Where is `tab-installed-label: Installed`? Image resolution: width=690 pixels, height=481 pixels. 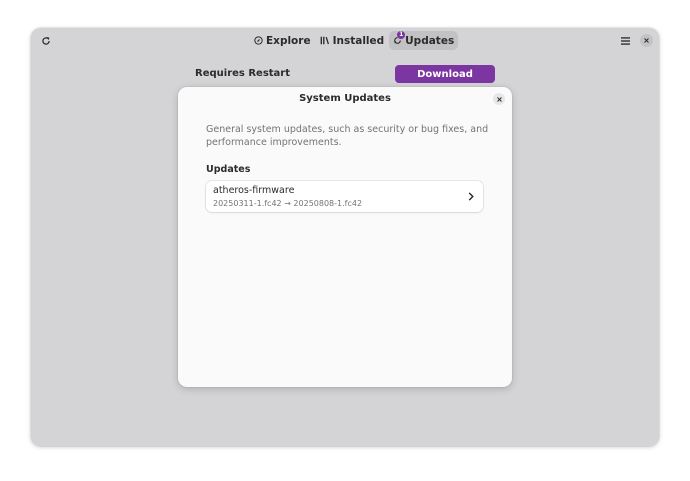
tab-installed-label: Installed is located at coordinates (358, 40).